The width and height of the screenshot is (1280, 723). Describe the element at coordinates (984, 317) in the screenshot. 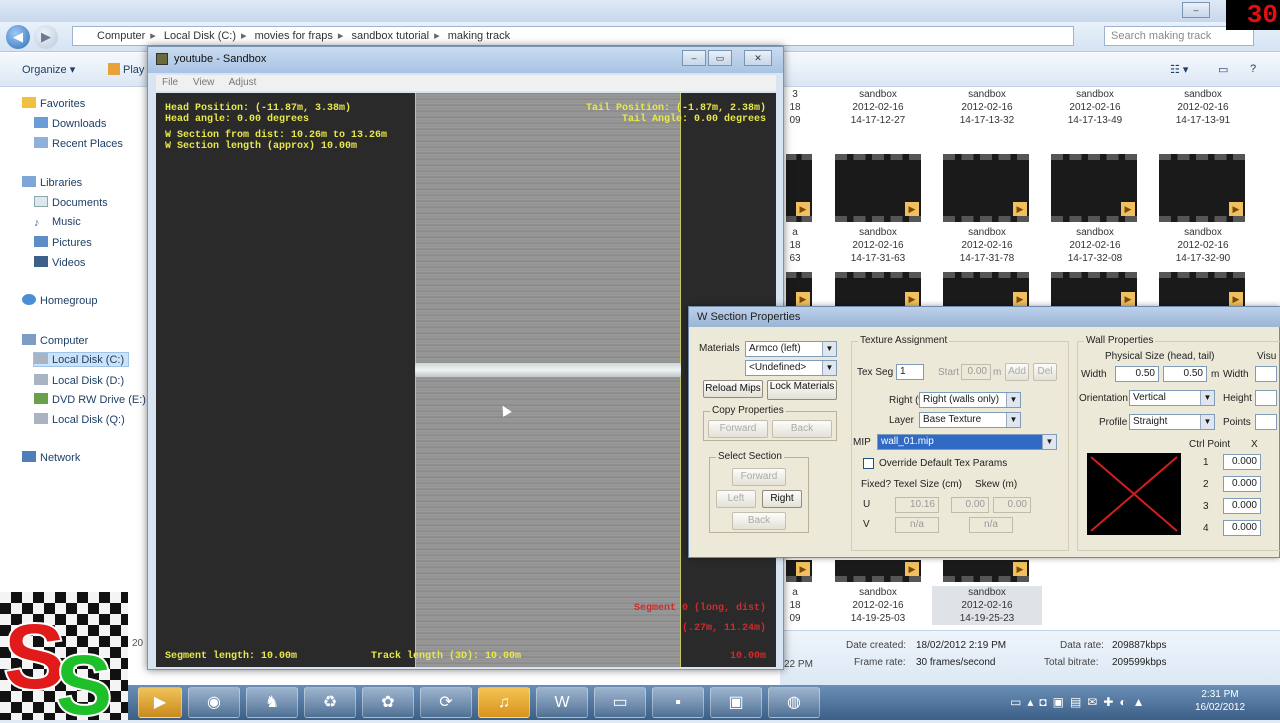

I see `dialog-title: W Section Properties` at that location.